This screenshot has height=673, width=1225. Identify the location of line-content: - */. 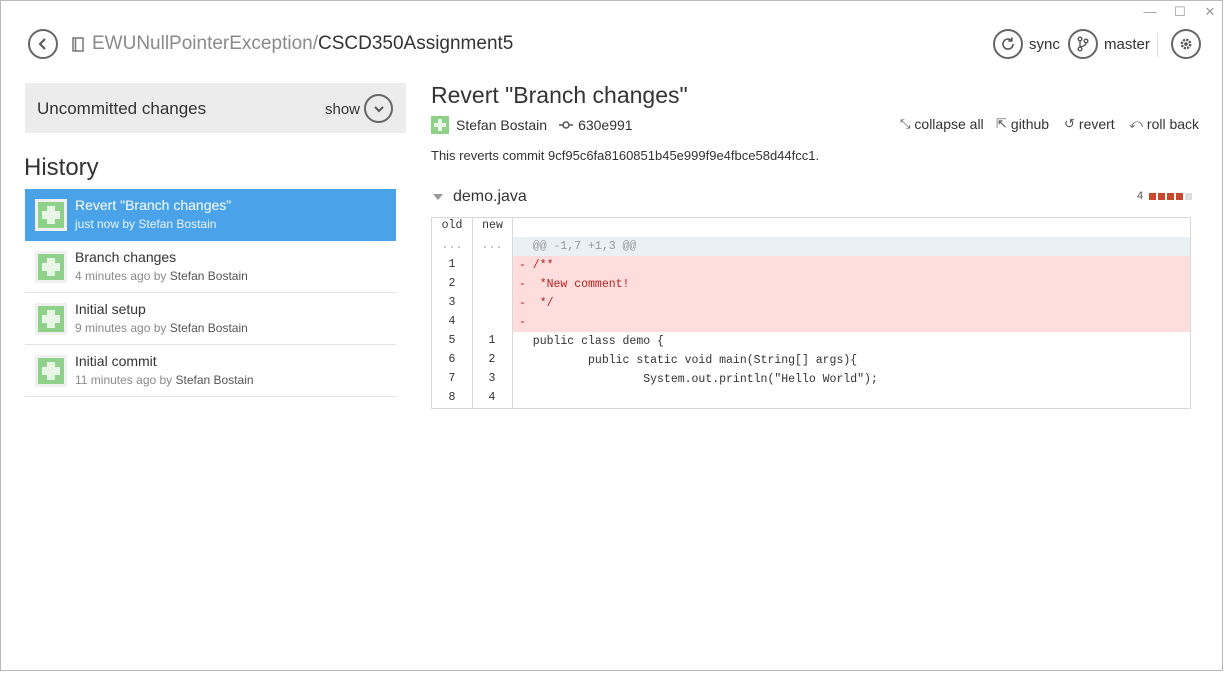
(851, 303).